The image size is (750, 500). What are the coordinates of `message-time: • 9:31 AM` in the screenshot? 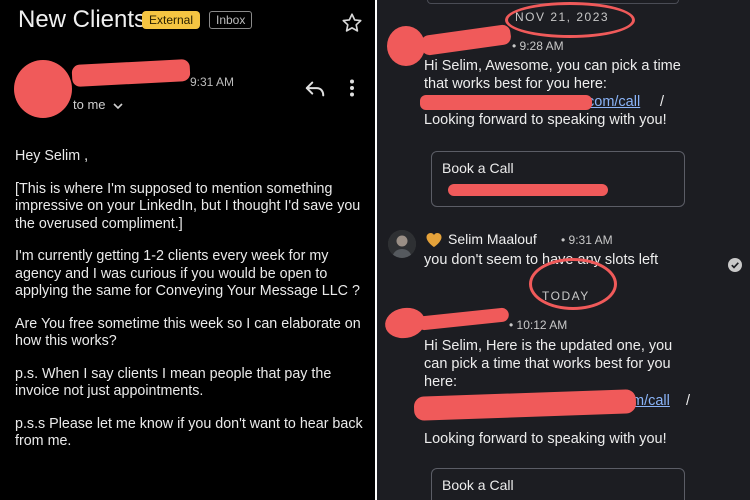 It's located at (587, 240).